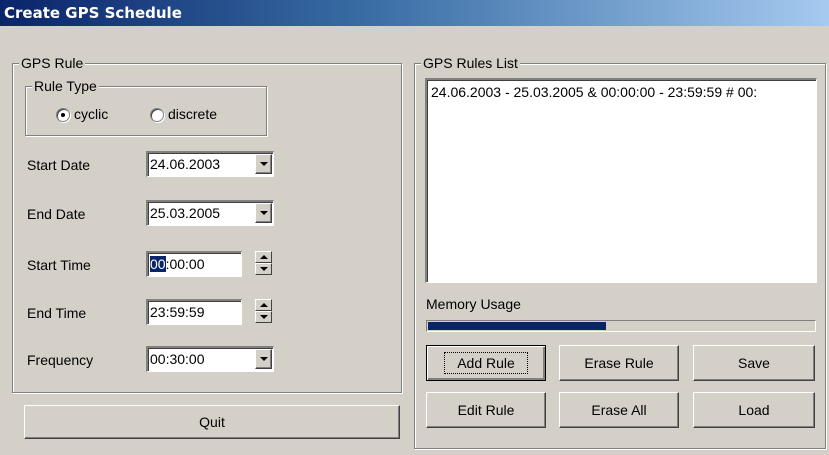 Image resolution: width=829 pixels, height=455 pixels. I want to click on end-time-field: 23:59:59, so click(194, 312).